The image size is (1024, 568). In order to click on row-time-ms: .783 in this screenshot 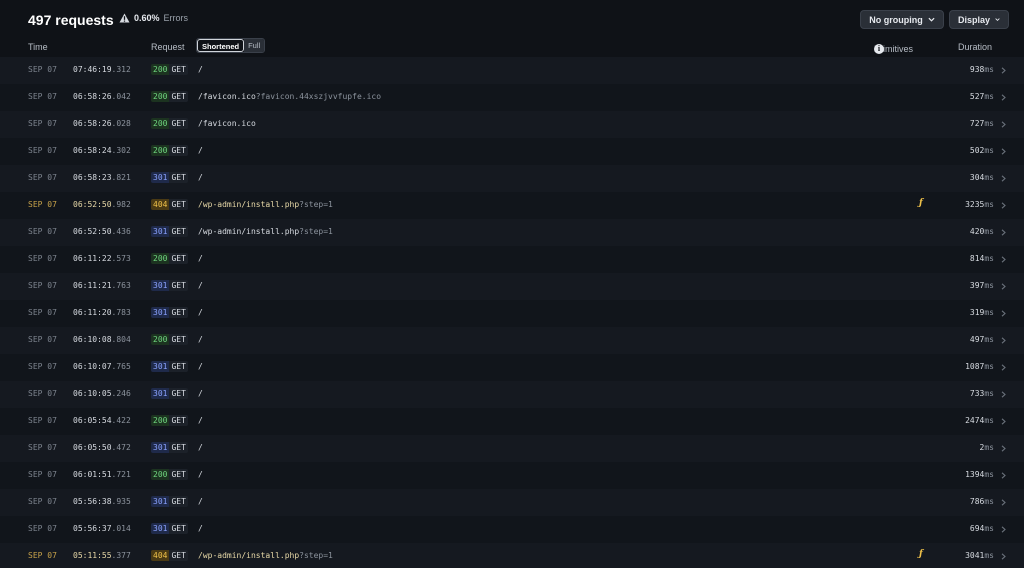, I will do `click(121, 312)`.